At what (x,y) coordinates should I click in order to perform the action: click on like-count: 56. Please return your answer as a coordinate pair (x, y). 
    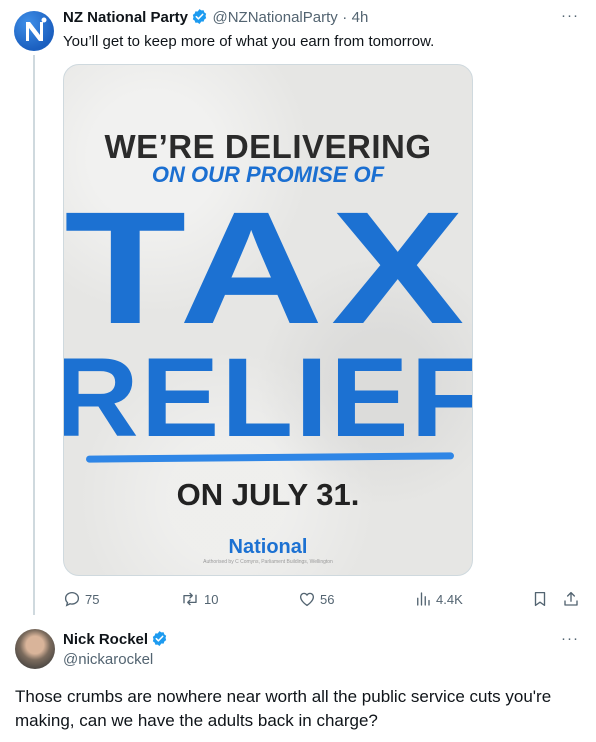
    Looking at the image, I should click on (327, 599).